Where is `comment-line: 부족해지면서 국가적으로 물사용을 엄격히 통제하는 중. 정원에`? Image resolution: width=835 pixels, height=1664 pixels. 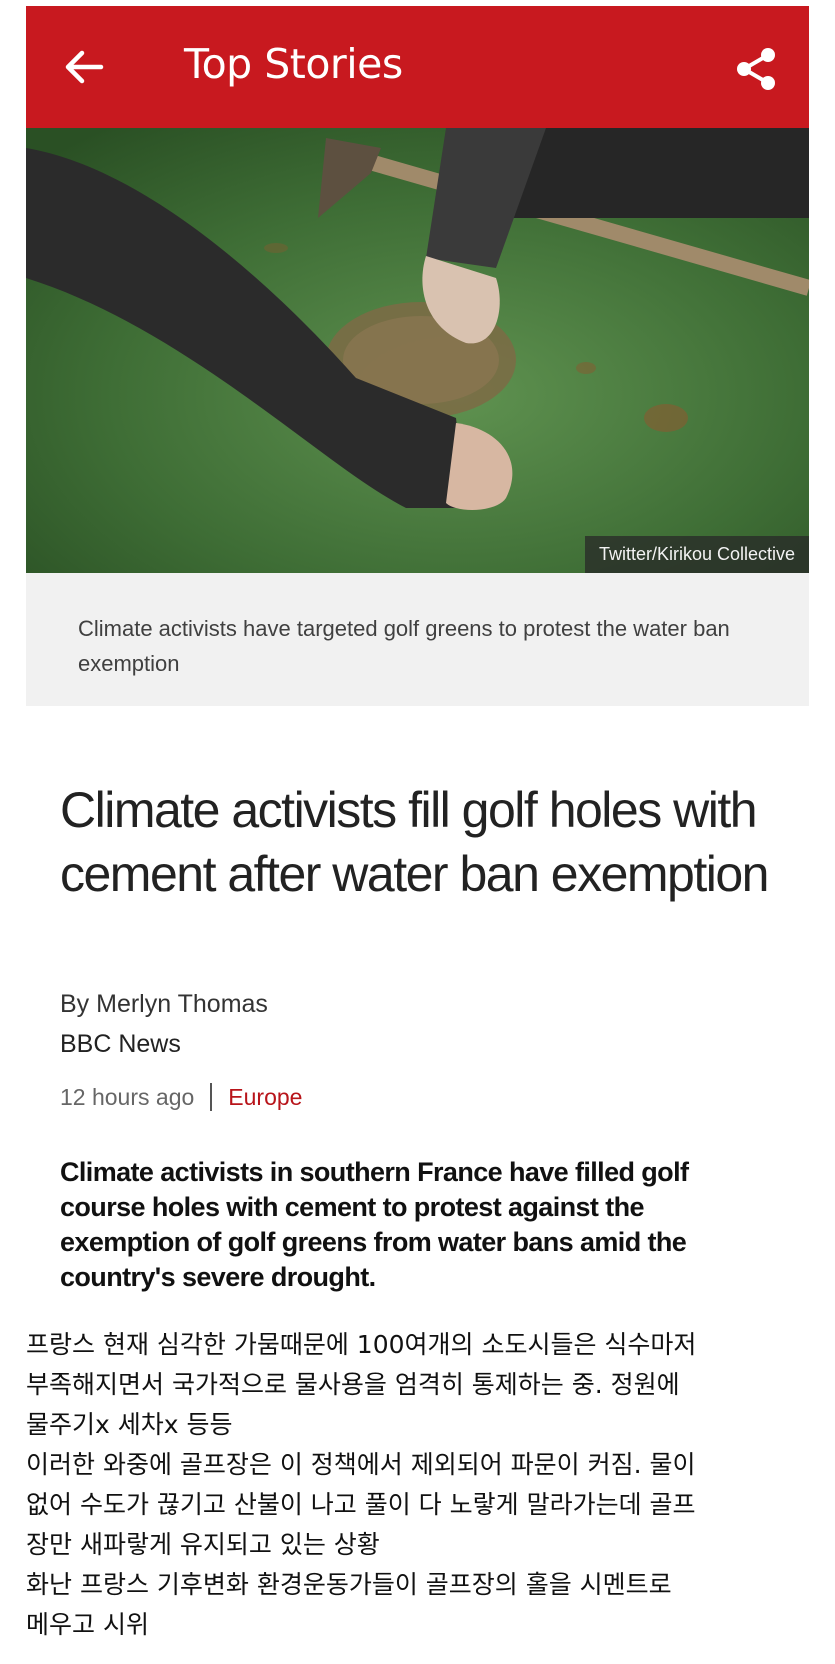 comment-line: 부족해지면서 국가적으로 물사용을 엄격히 통제하는 중. 정원에 is located at coordinates (353, 1384).